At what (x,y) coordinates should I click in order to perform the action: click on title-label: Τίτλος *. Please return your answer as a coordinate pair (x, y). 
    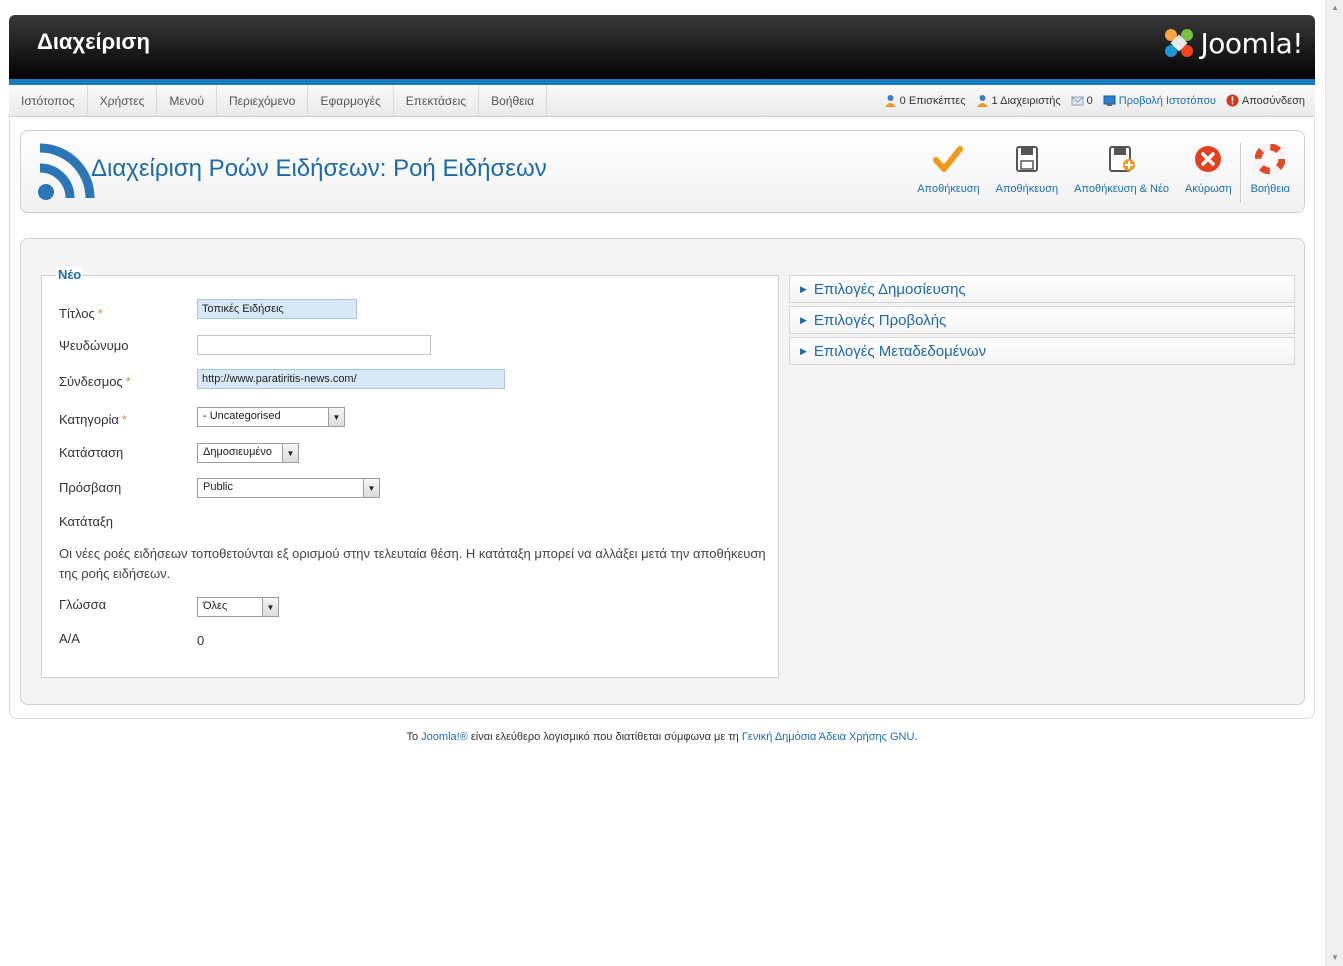
    Looking at the image, I should click on (81, 313).